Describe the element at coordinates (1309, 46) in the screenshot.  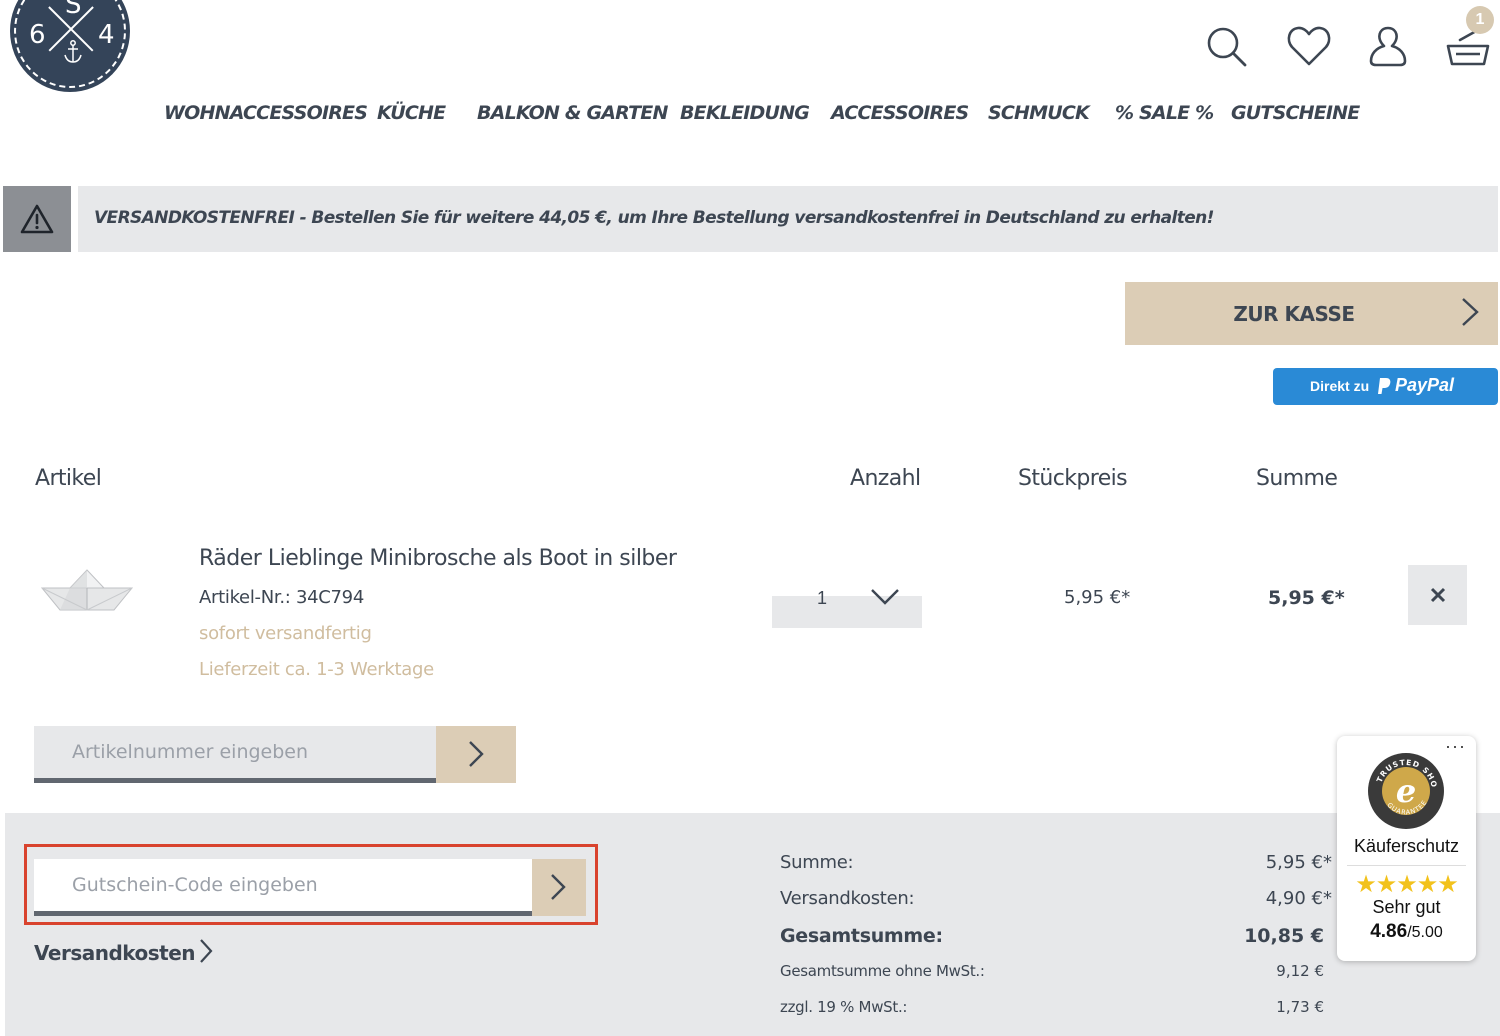
I see `heart-icon` at that location.